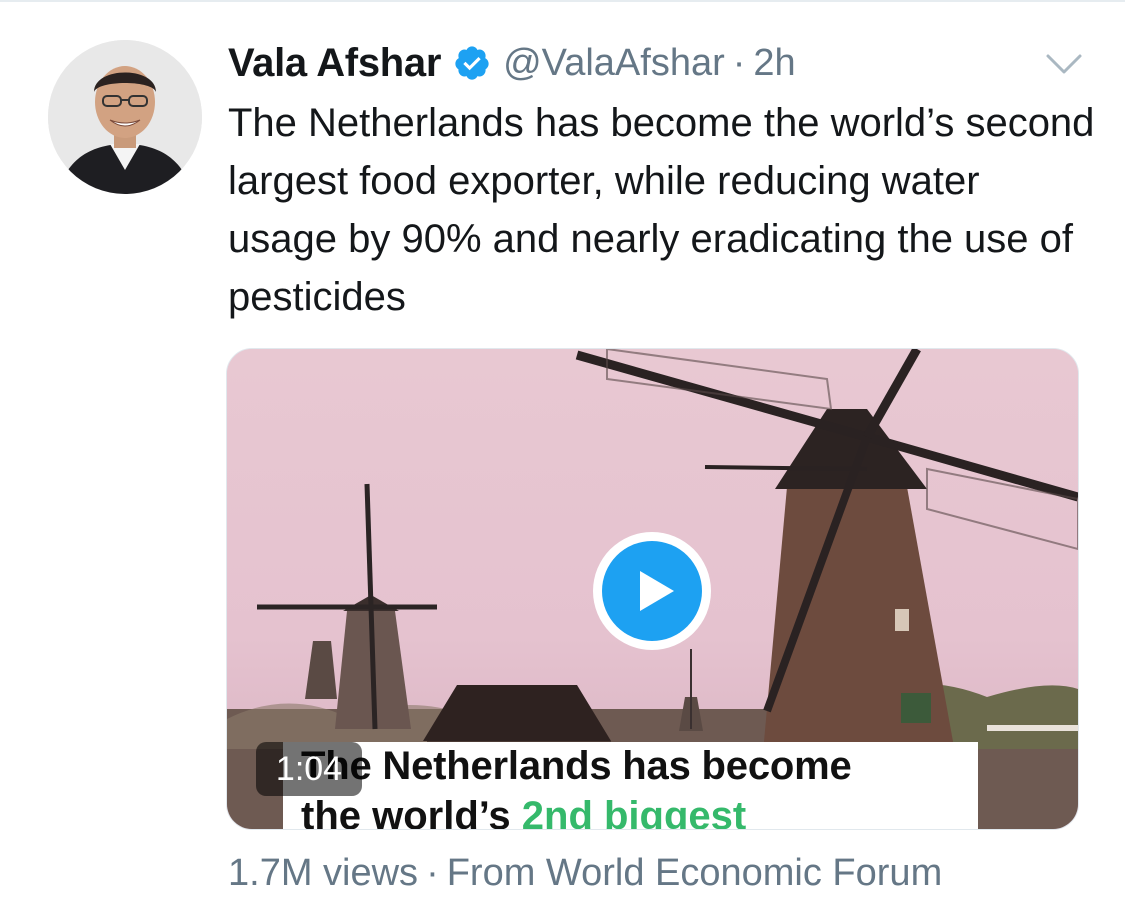  Describe the element at coordinates (576, 766) in the screenshot. I see `caption-line-1: The Netherlands has become` at that location.